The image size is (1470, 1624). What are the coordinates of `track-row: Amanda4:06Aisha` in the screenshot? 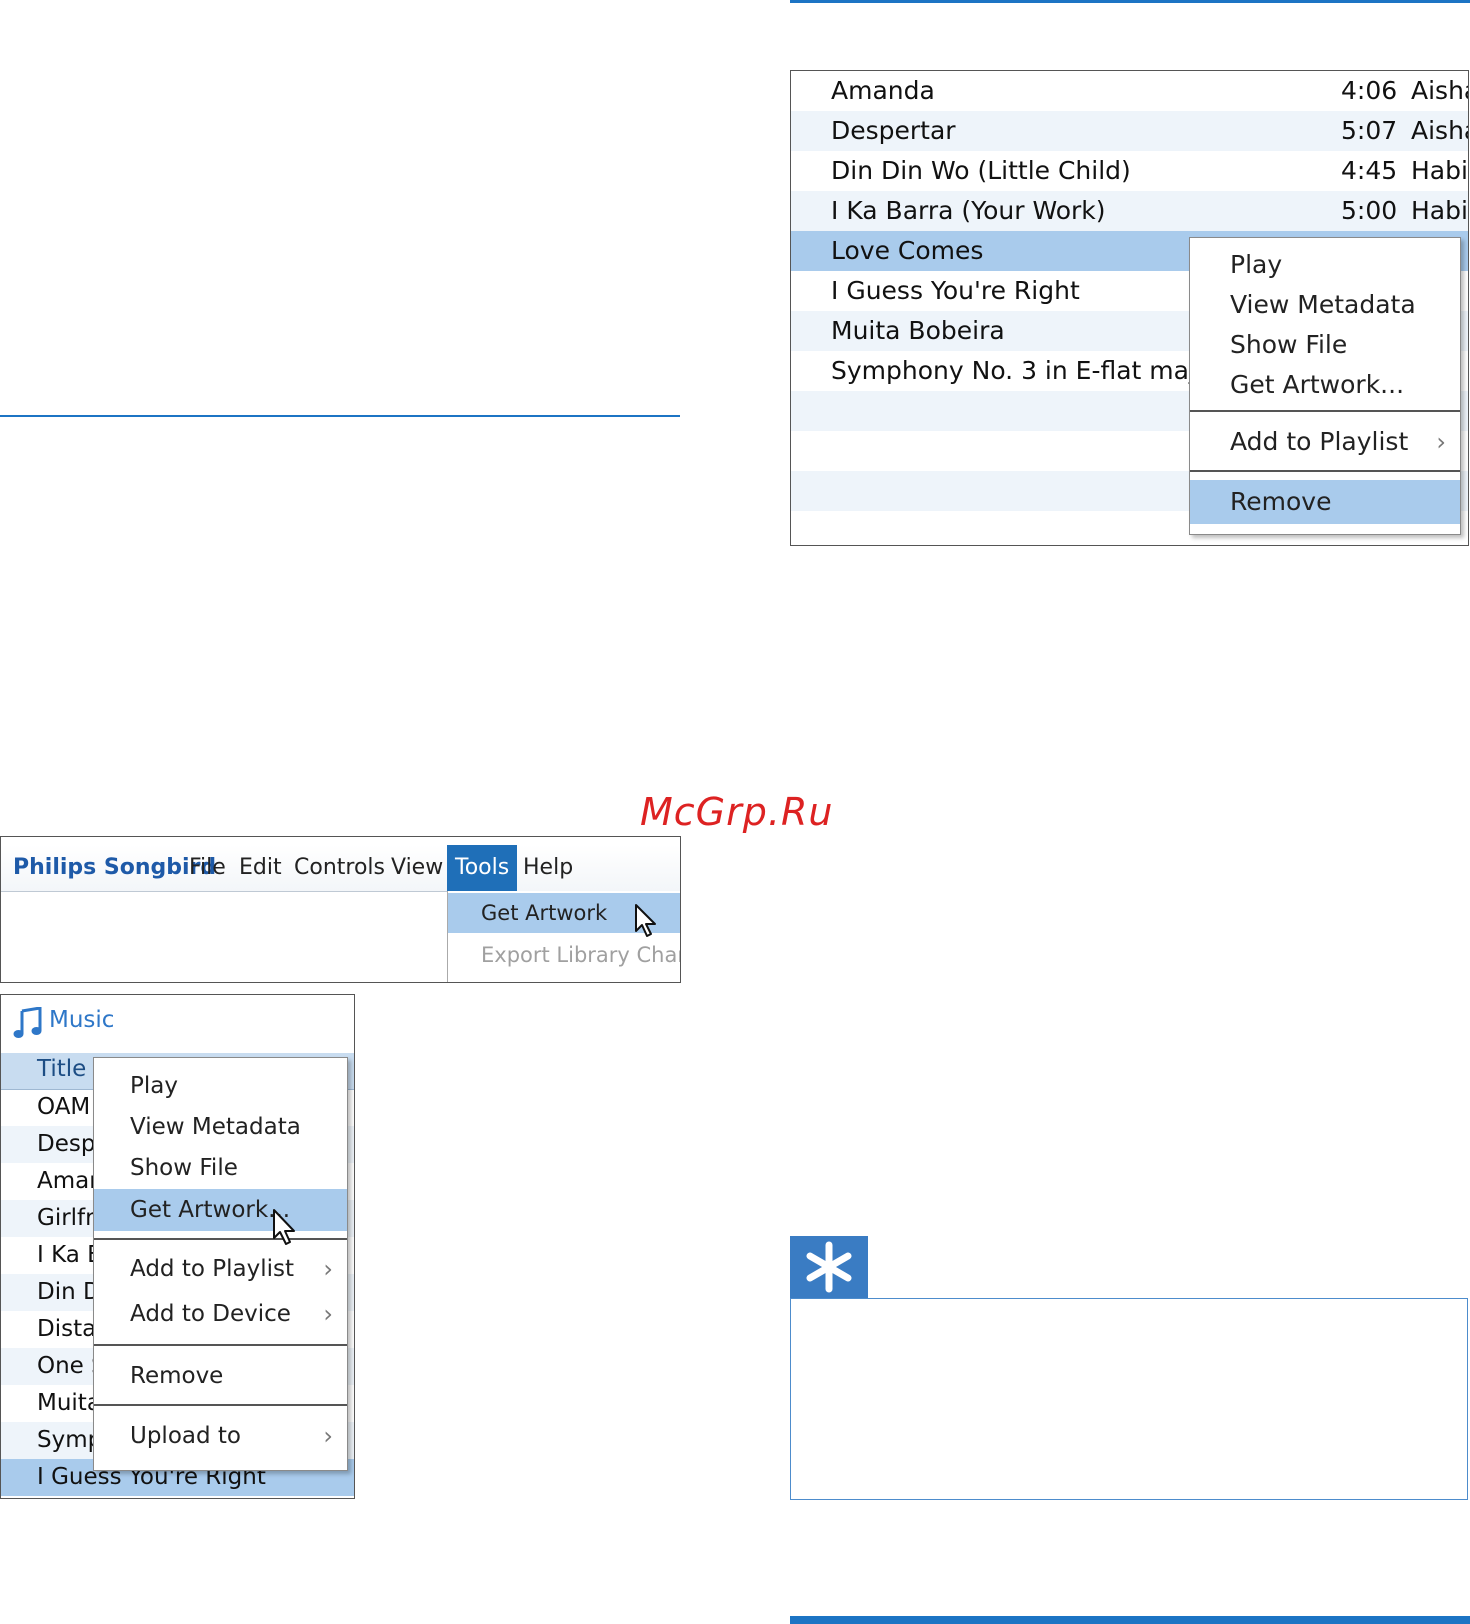 It's located at (1129, 91).